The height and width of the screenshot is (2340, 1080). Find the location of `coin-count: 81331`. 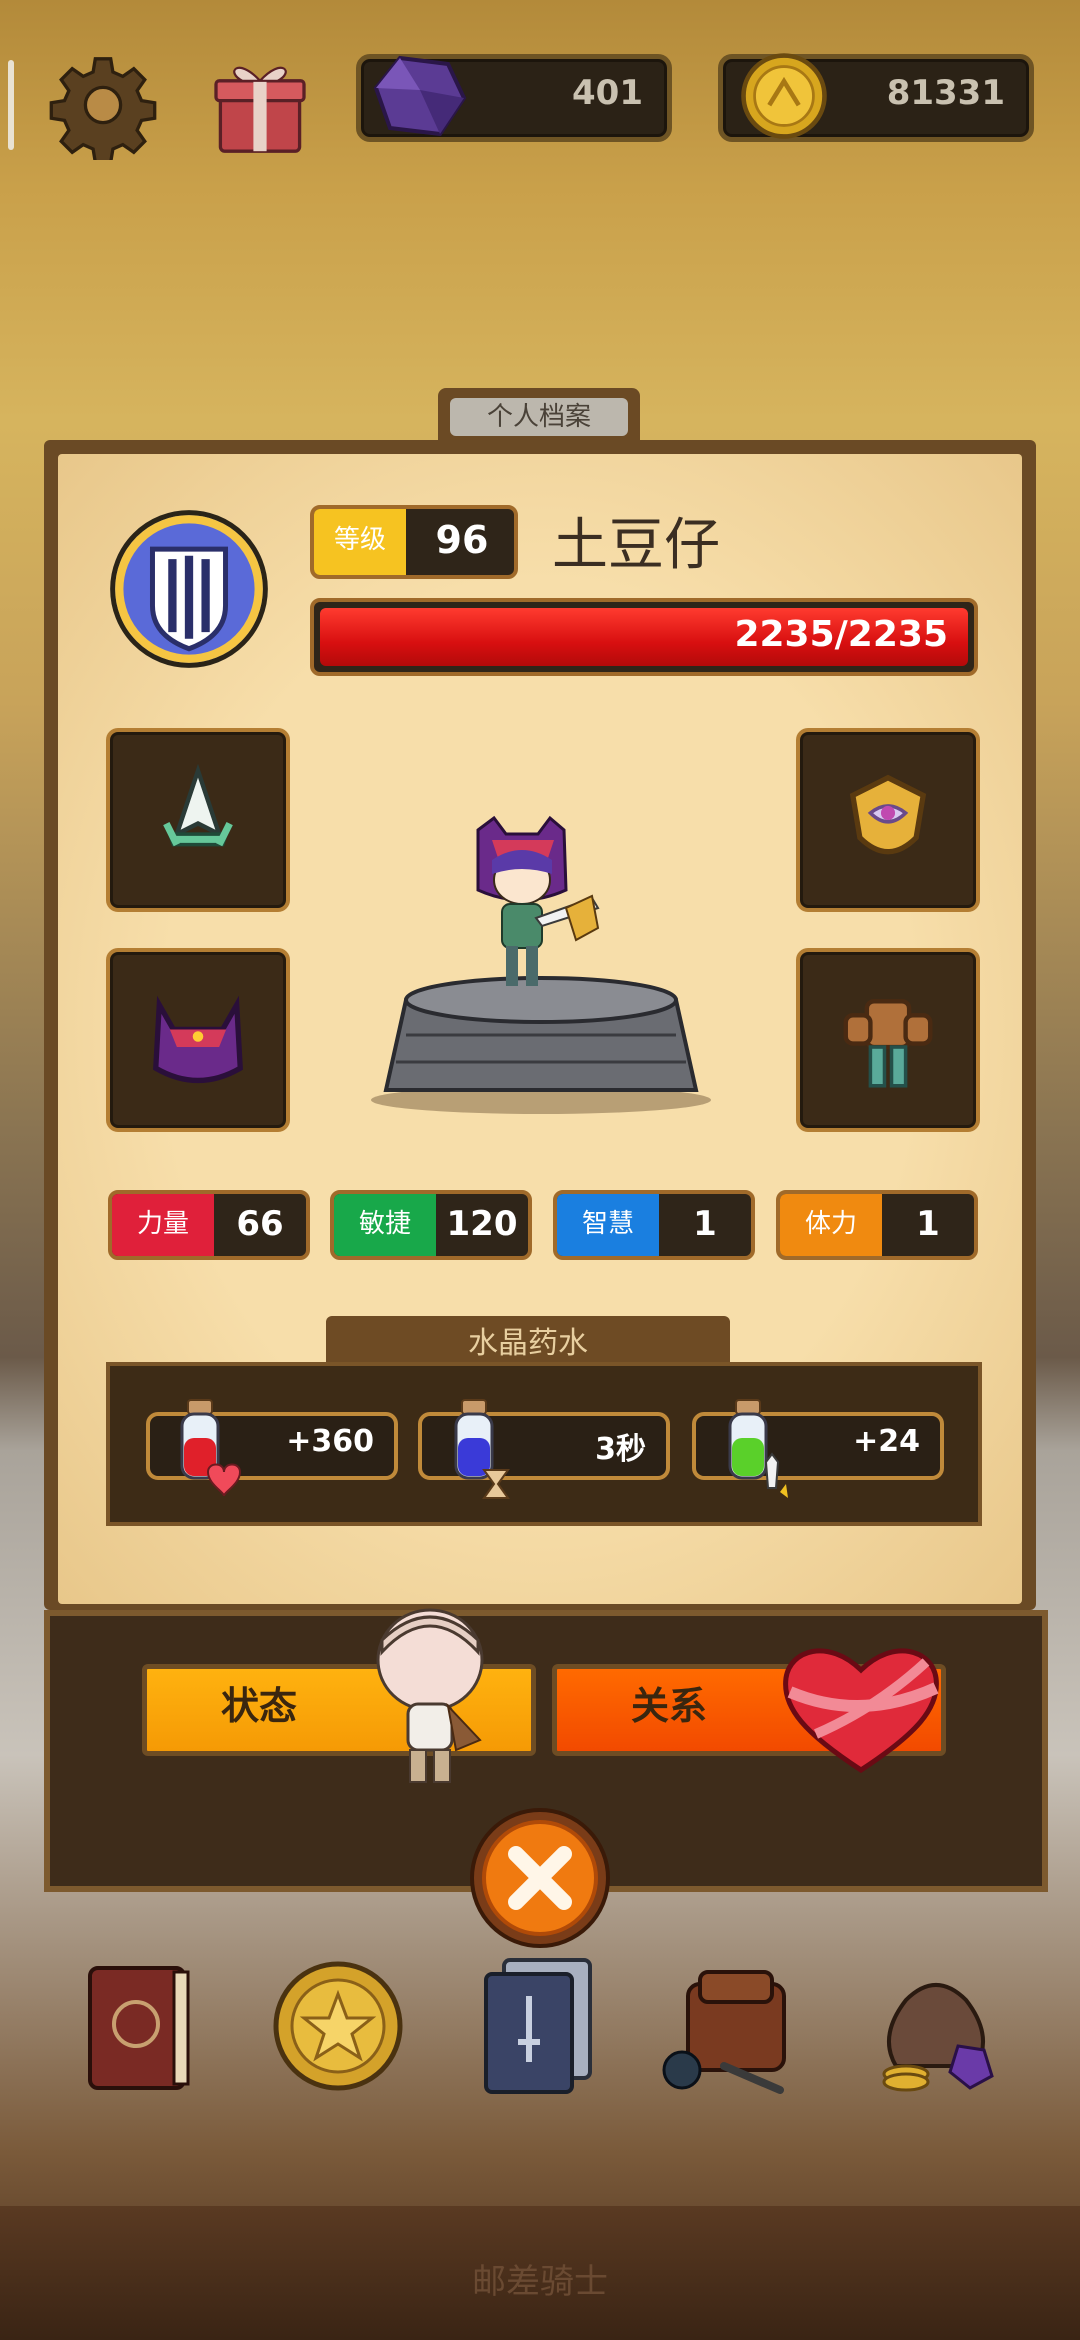

coin-count: 81331 is located at coordinates (945, 93).